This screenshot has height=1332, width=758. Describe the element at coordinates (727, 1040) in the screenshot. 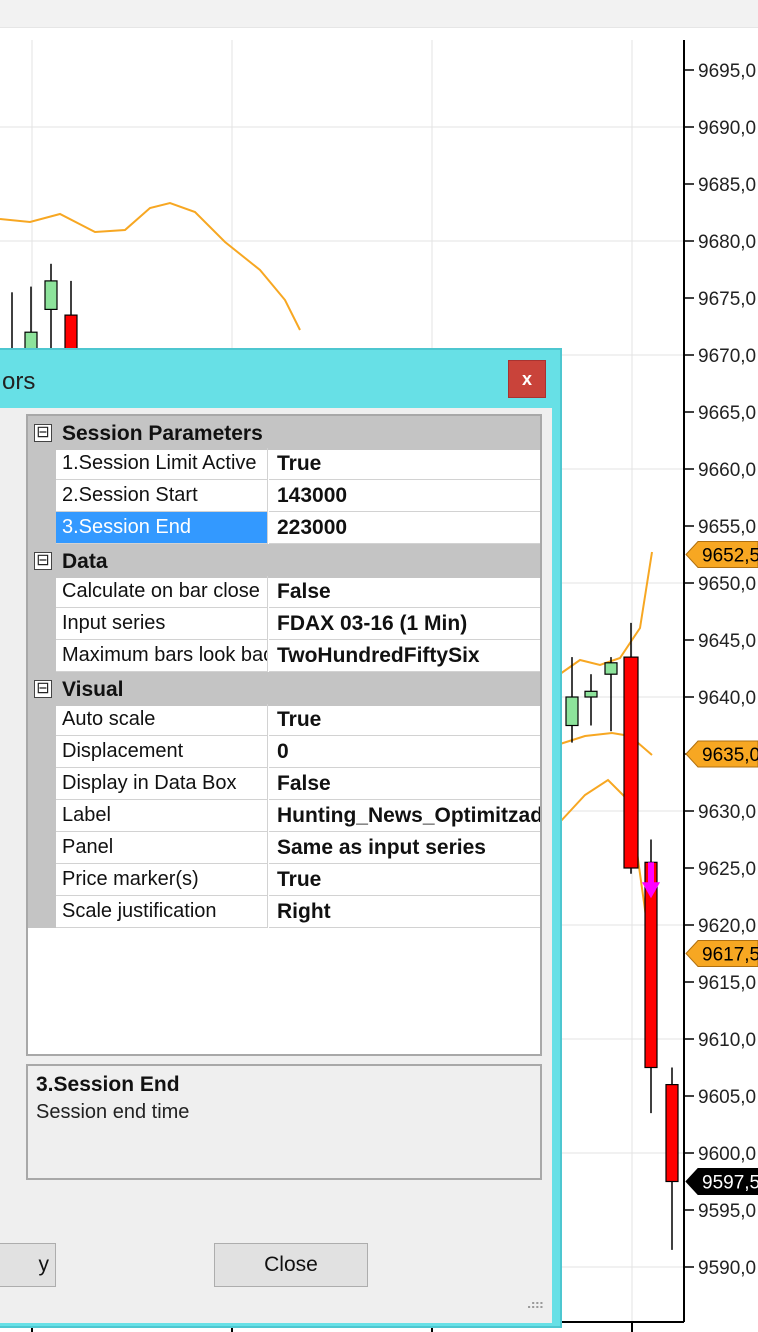

I see `price-tick-label: 9610,0` at that location.